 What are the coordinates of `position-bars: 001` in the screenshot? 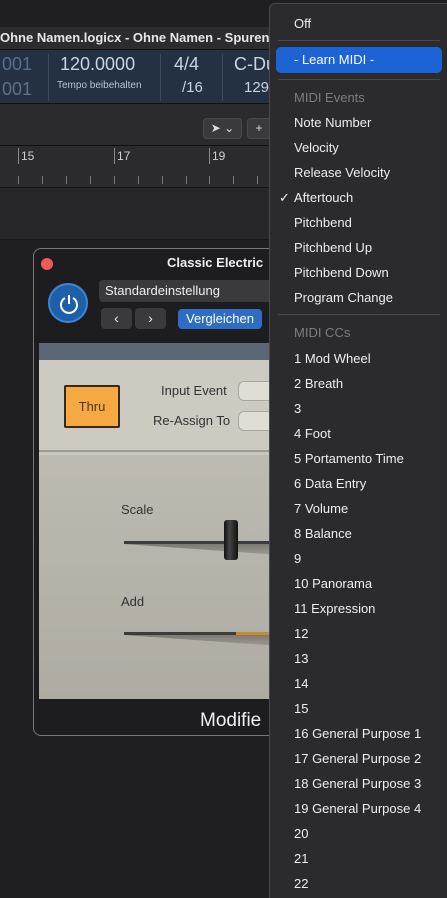 It's located at (17, 64).